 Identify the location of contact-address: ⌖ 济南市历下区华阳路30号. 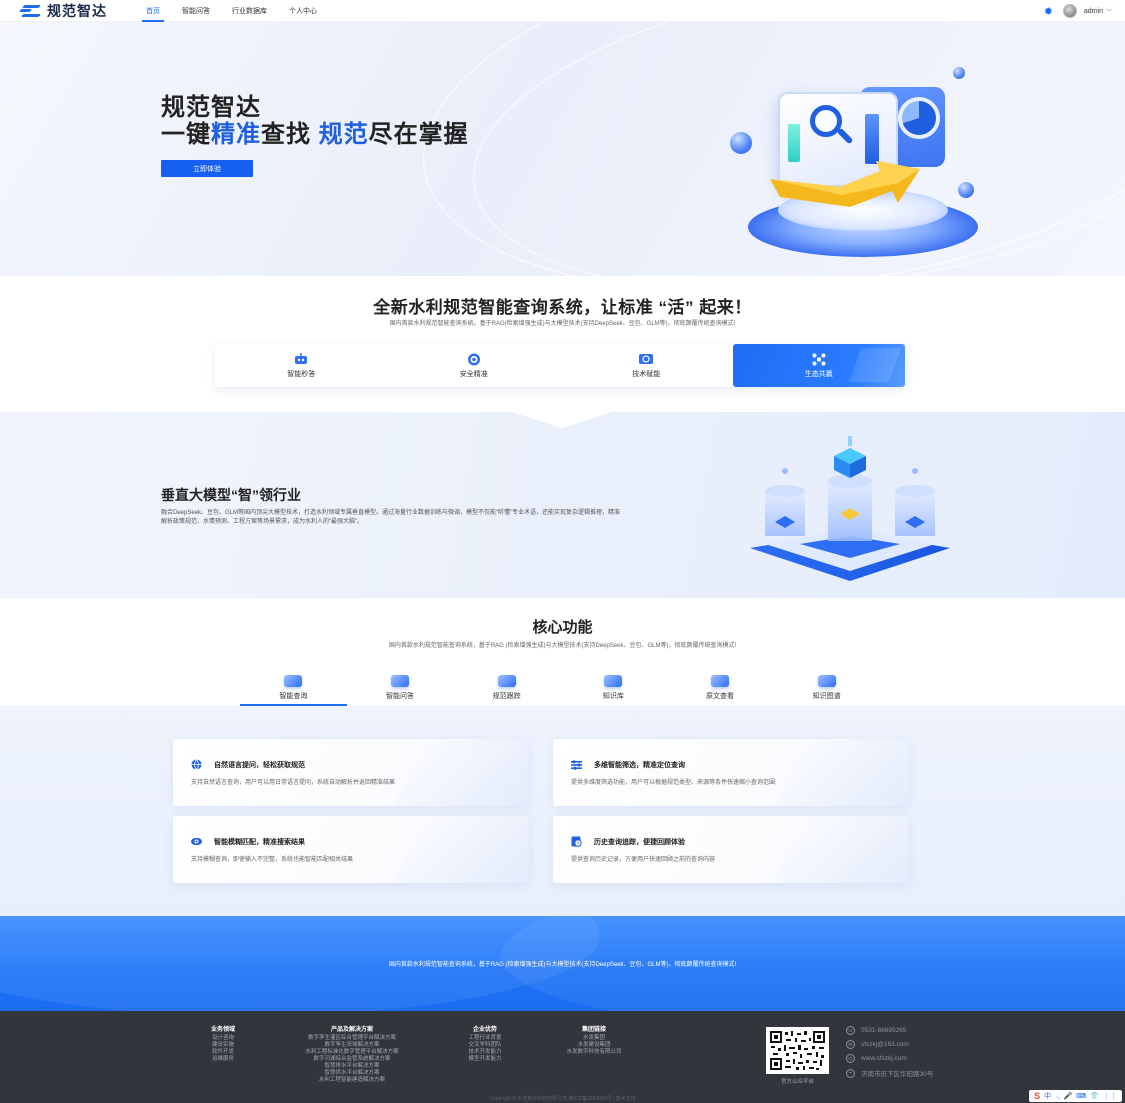
(889, 1073).